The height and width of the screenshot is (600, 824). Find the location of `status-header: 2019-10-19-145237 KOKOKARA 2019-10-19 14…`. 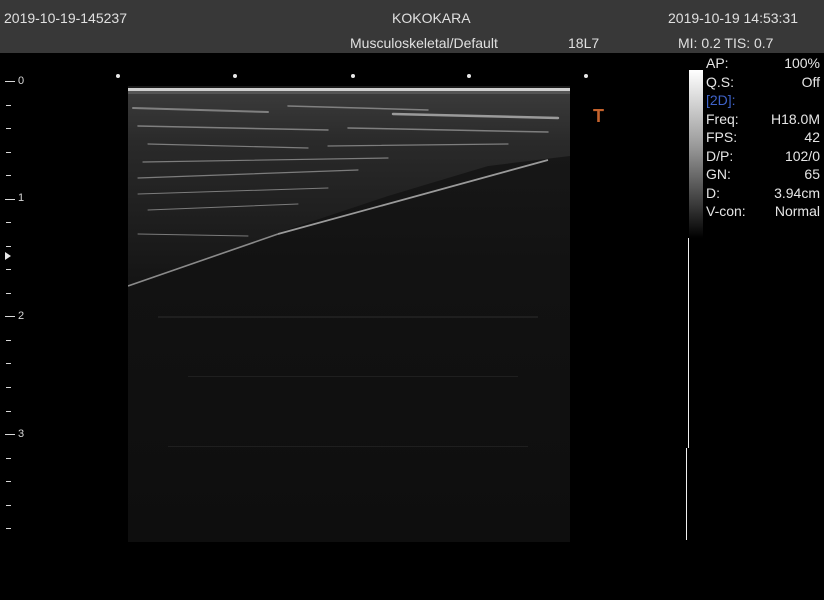

status-header: 2019-10-19-145237 KOKOKARA 2019-10-19 14… is located at coordinates (412, 26).